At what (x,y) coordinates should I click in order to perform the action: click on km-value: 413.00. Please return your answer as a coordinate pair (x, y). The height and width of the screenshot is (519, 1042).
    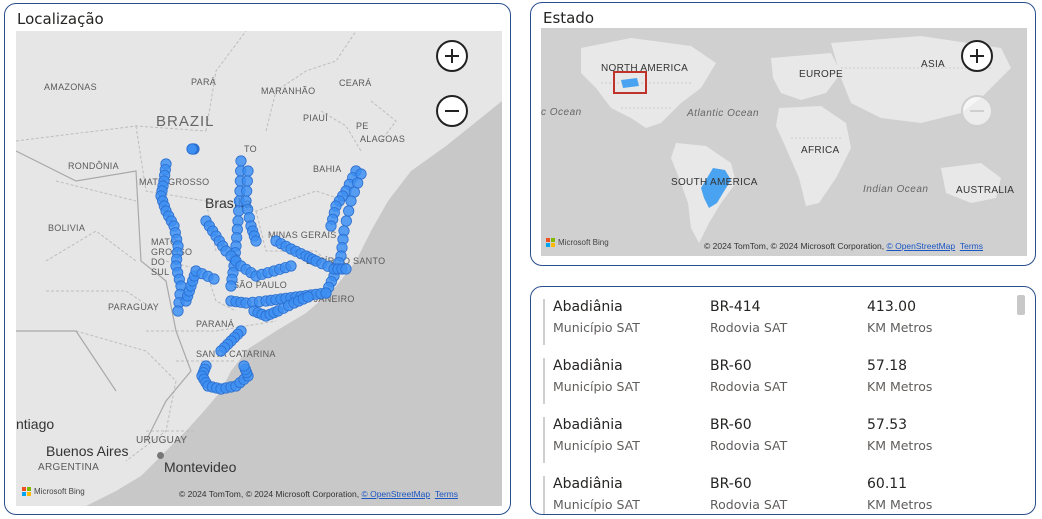
    Looking at the image, I should click on (891, 307).